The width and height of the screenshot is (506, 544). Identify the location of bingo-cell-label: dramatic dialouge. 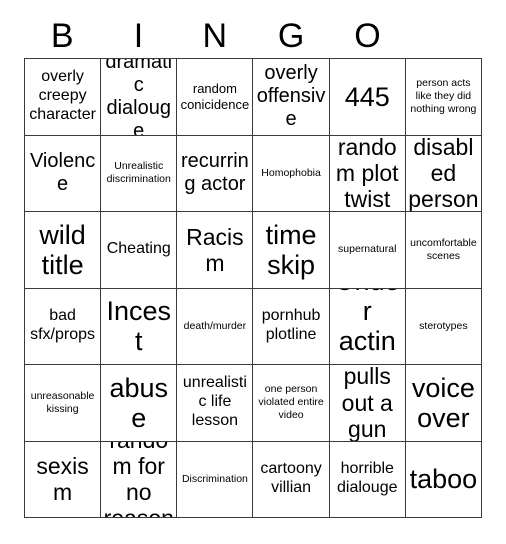
(139, 97).